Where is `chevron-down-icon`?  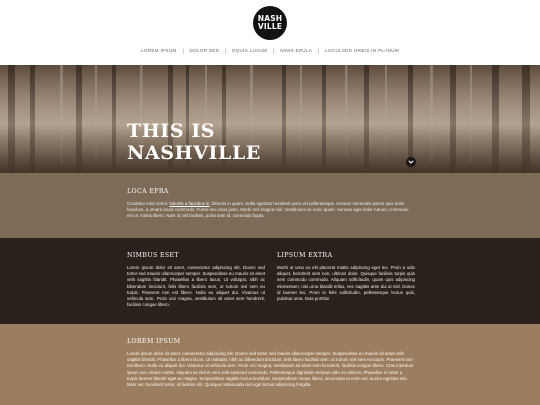 chevron-down-icon is located at coordinates (411, 162).